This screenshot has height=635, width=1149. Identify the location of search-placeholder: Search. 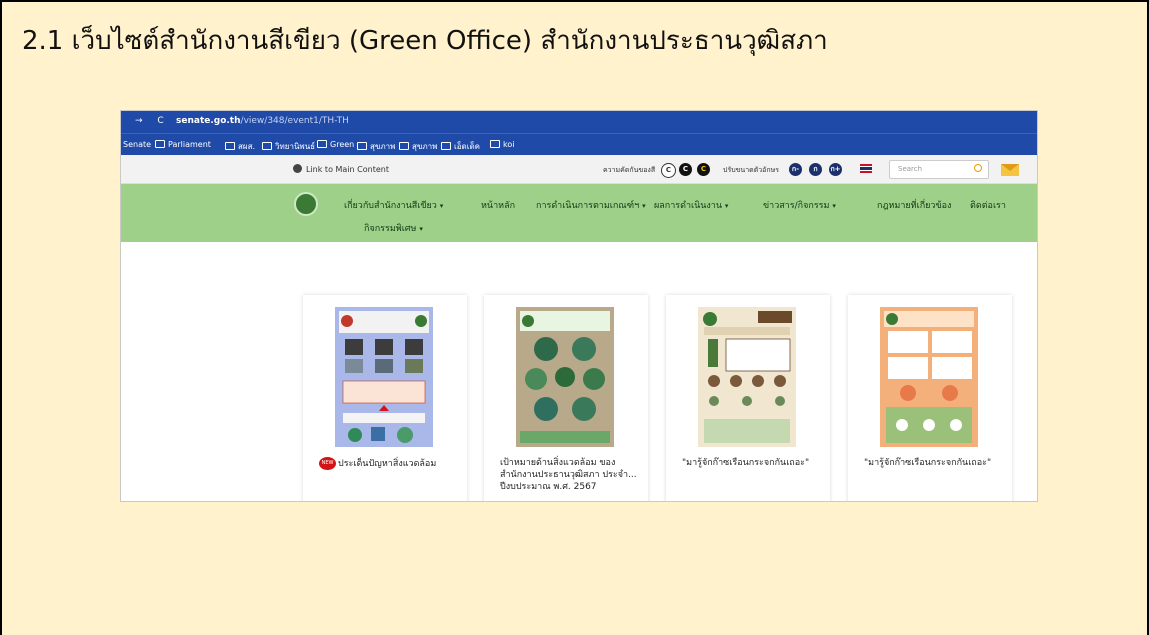
(910, 169).